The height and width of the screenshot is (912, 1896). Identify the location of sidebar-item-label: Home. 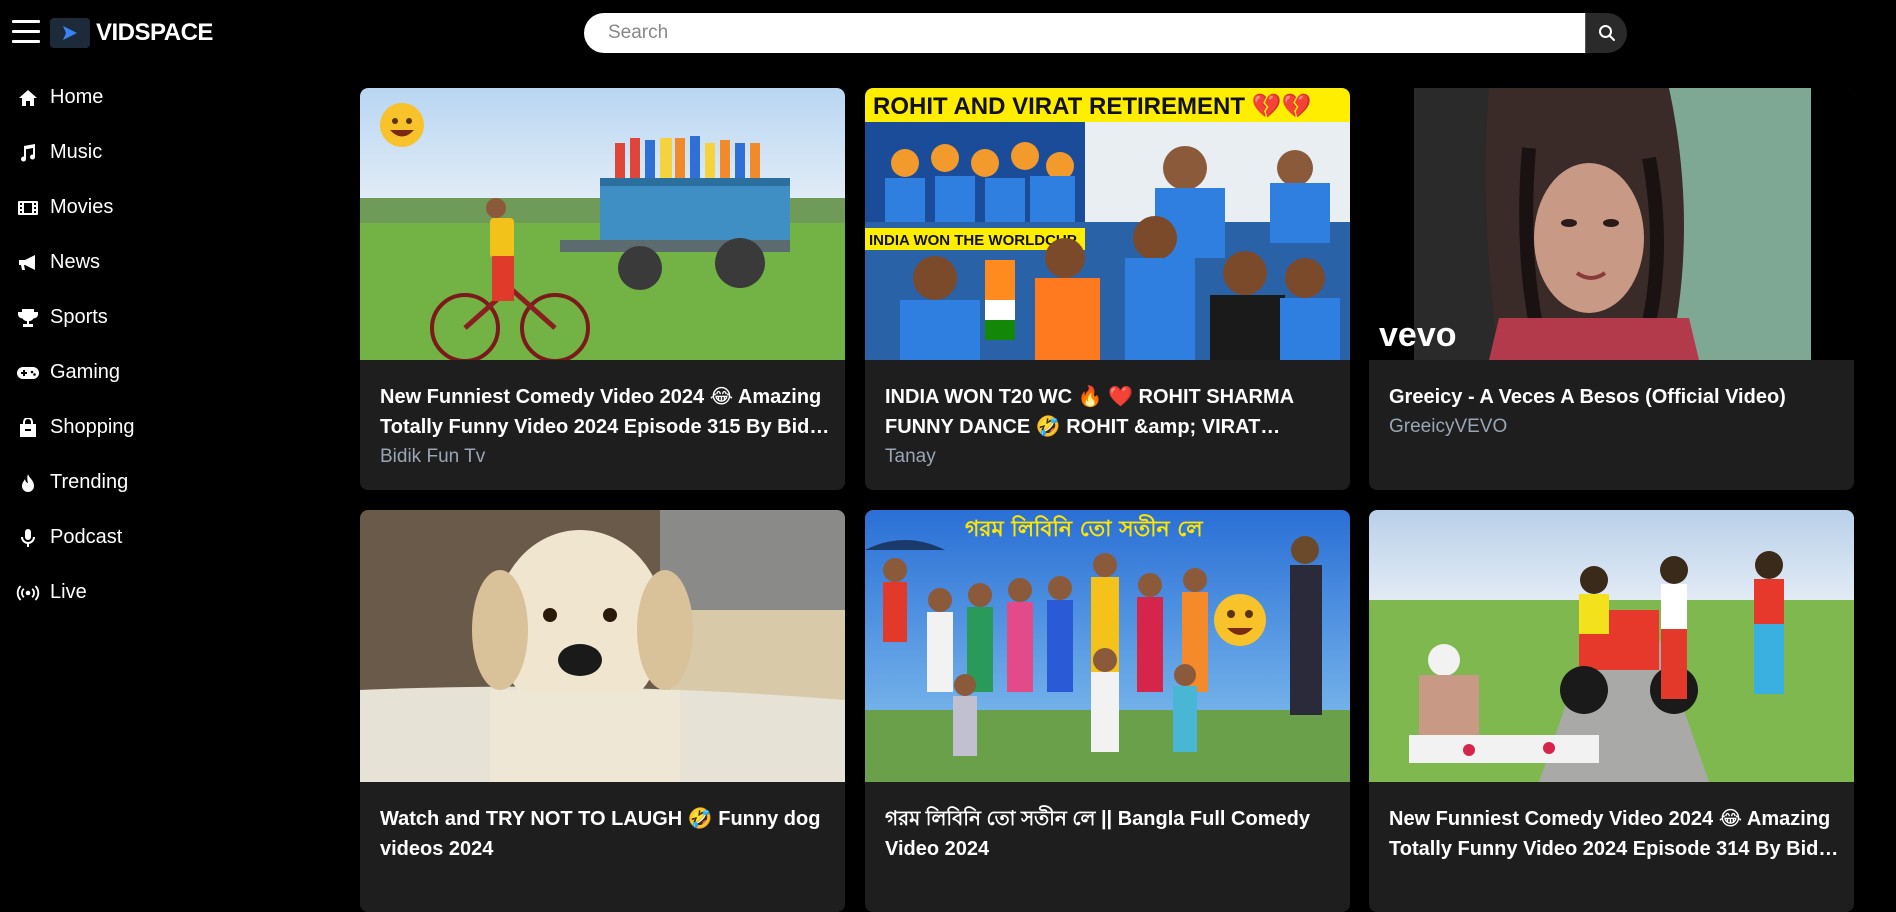
(77, 97).